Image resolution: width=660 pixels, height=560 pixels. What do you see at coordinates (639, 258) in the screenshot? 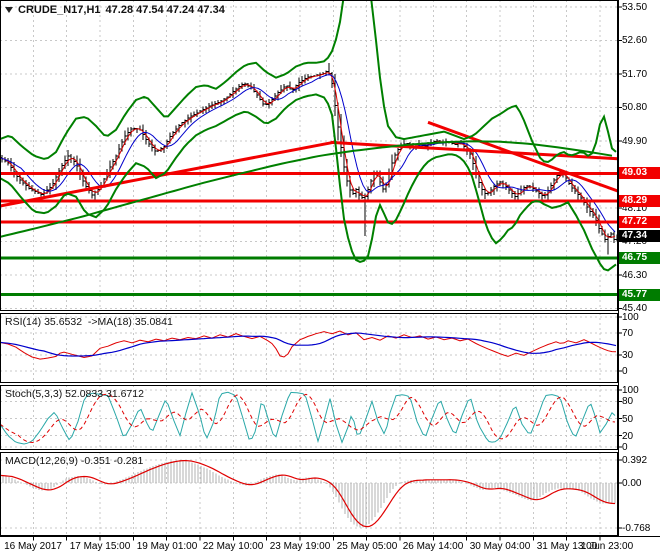
I see `price-badge-sup: 46.75` at bounding box center [639, 258].